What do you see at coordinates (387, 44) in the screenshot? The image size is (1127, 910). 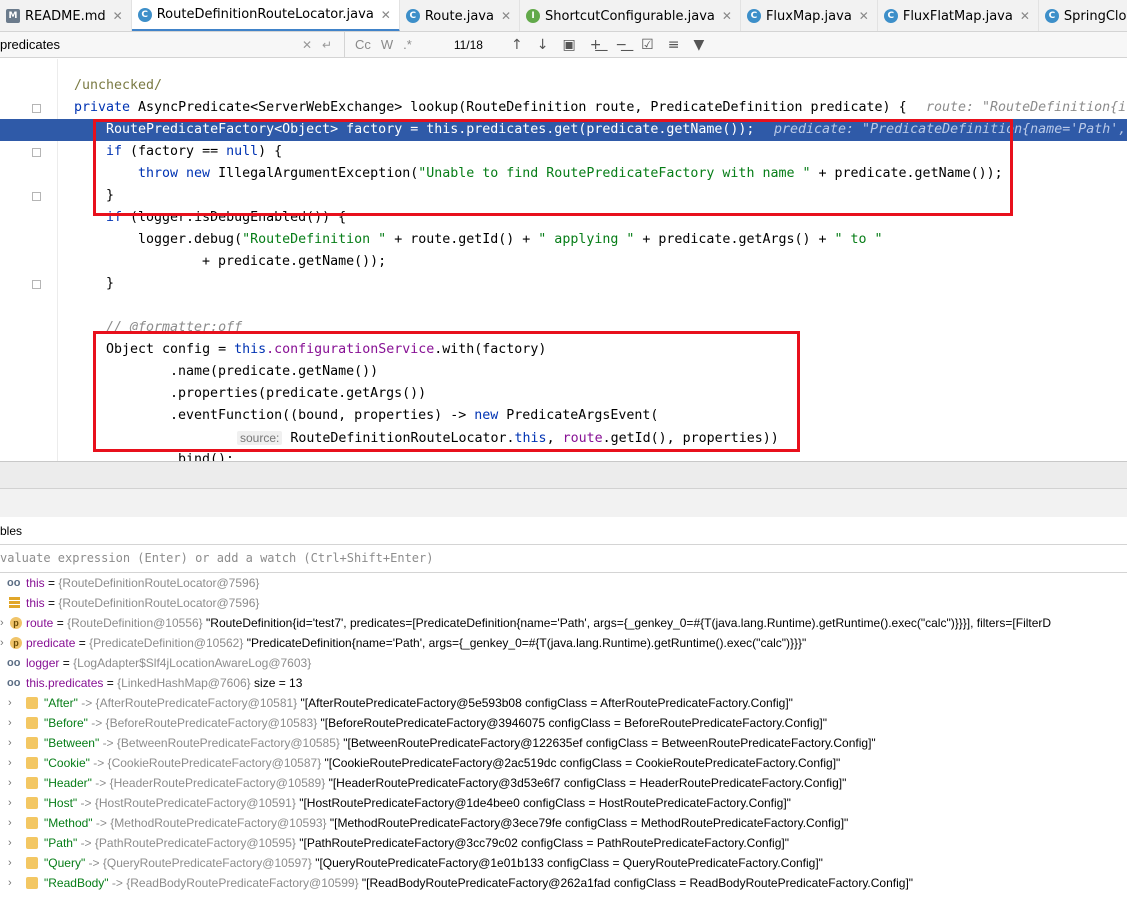 I see `whole-words-button: W` at bounding box center [387, 44].